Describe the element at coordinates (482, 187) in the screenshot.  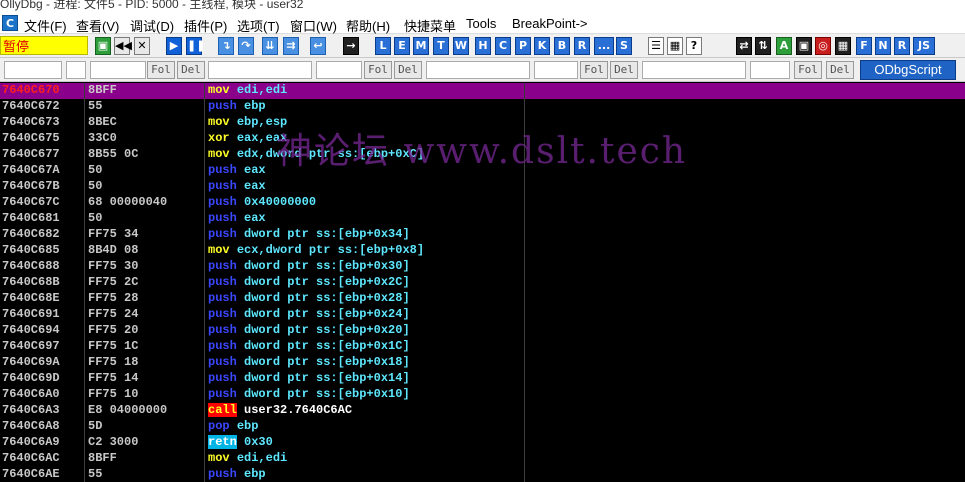
I see `disasm-row: 7640C67B 50 push eax` at that location.